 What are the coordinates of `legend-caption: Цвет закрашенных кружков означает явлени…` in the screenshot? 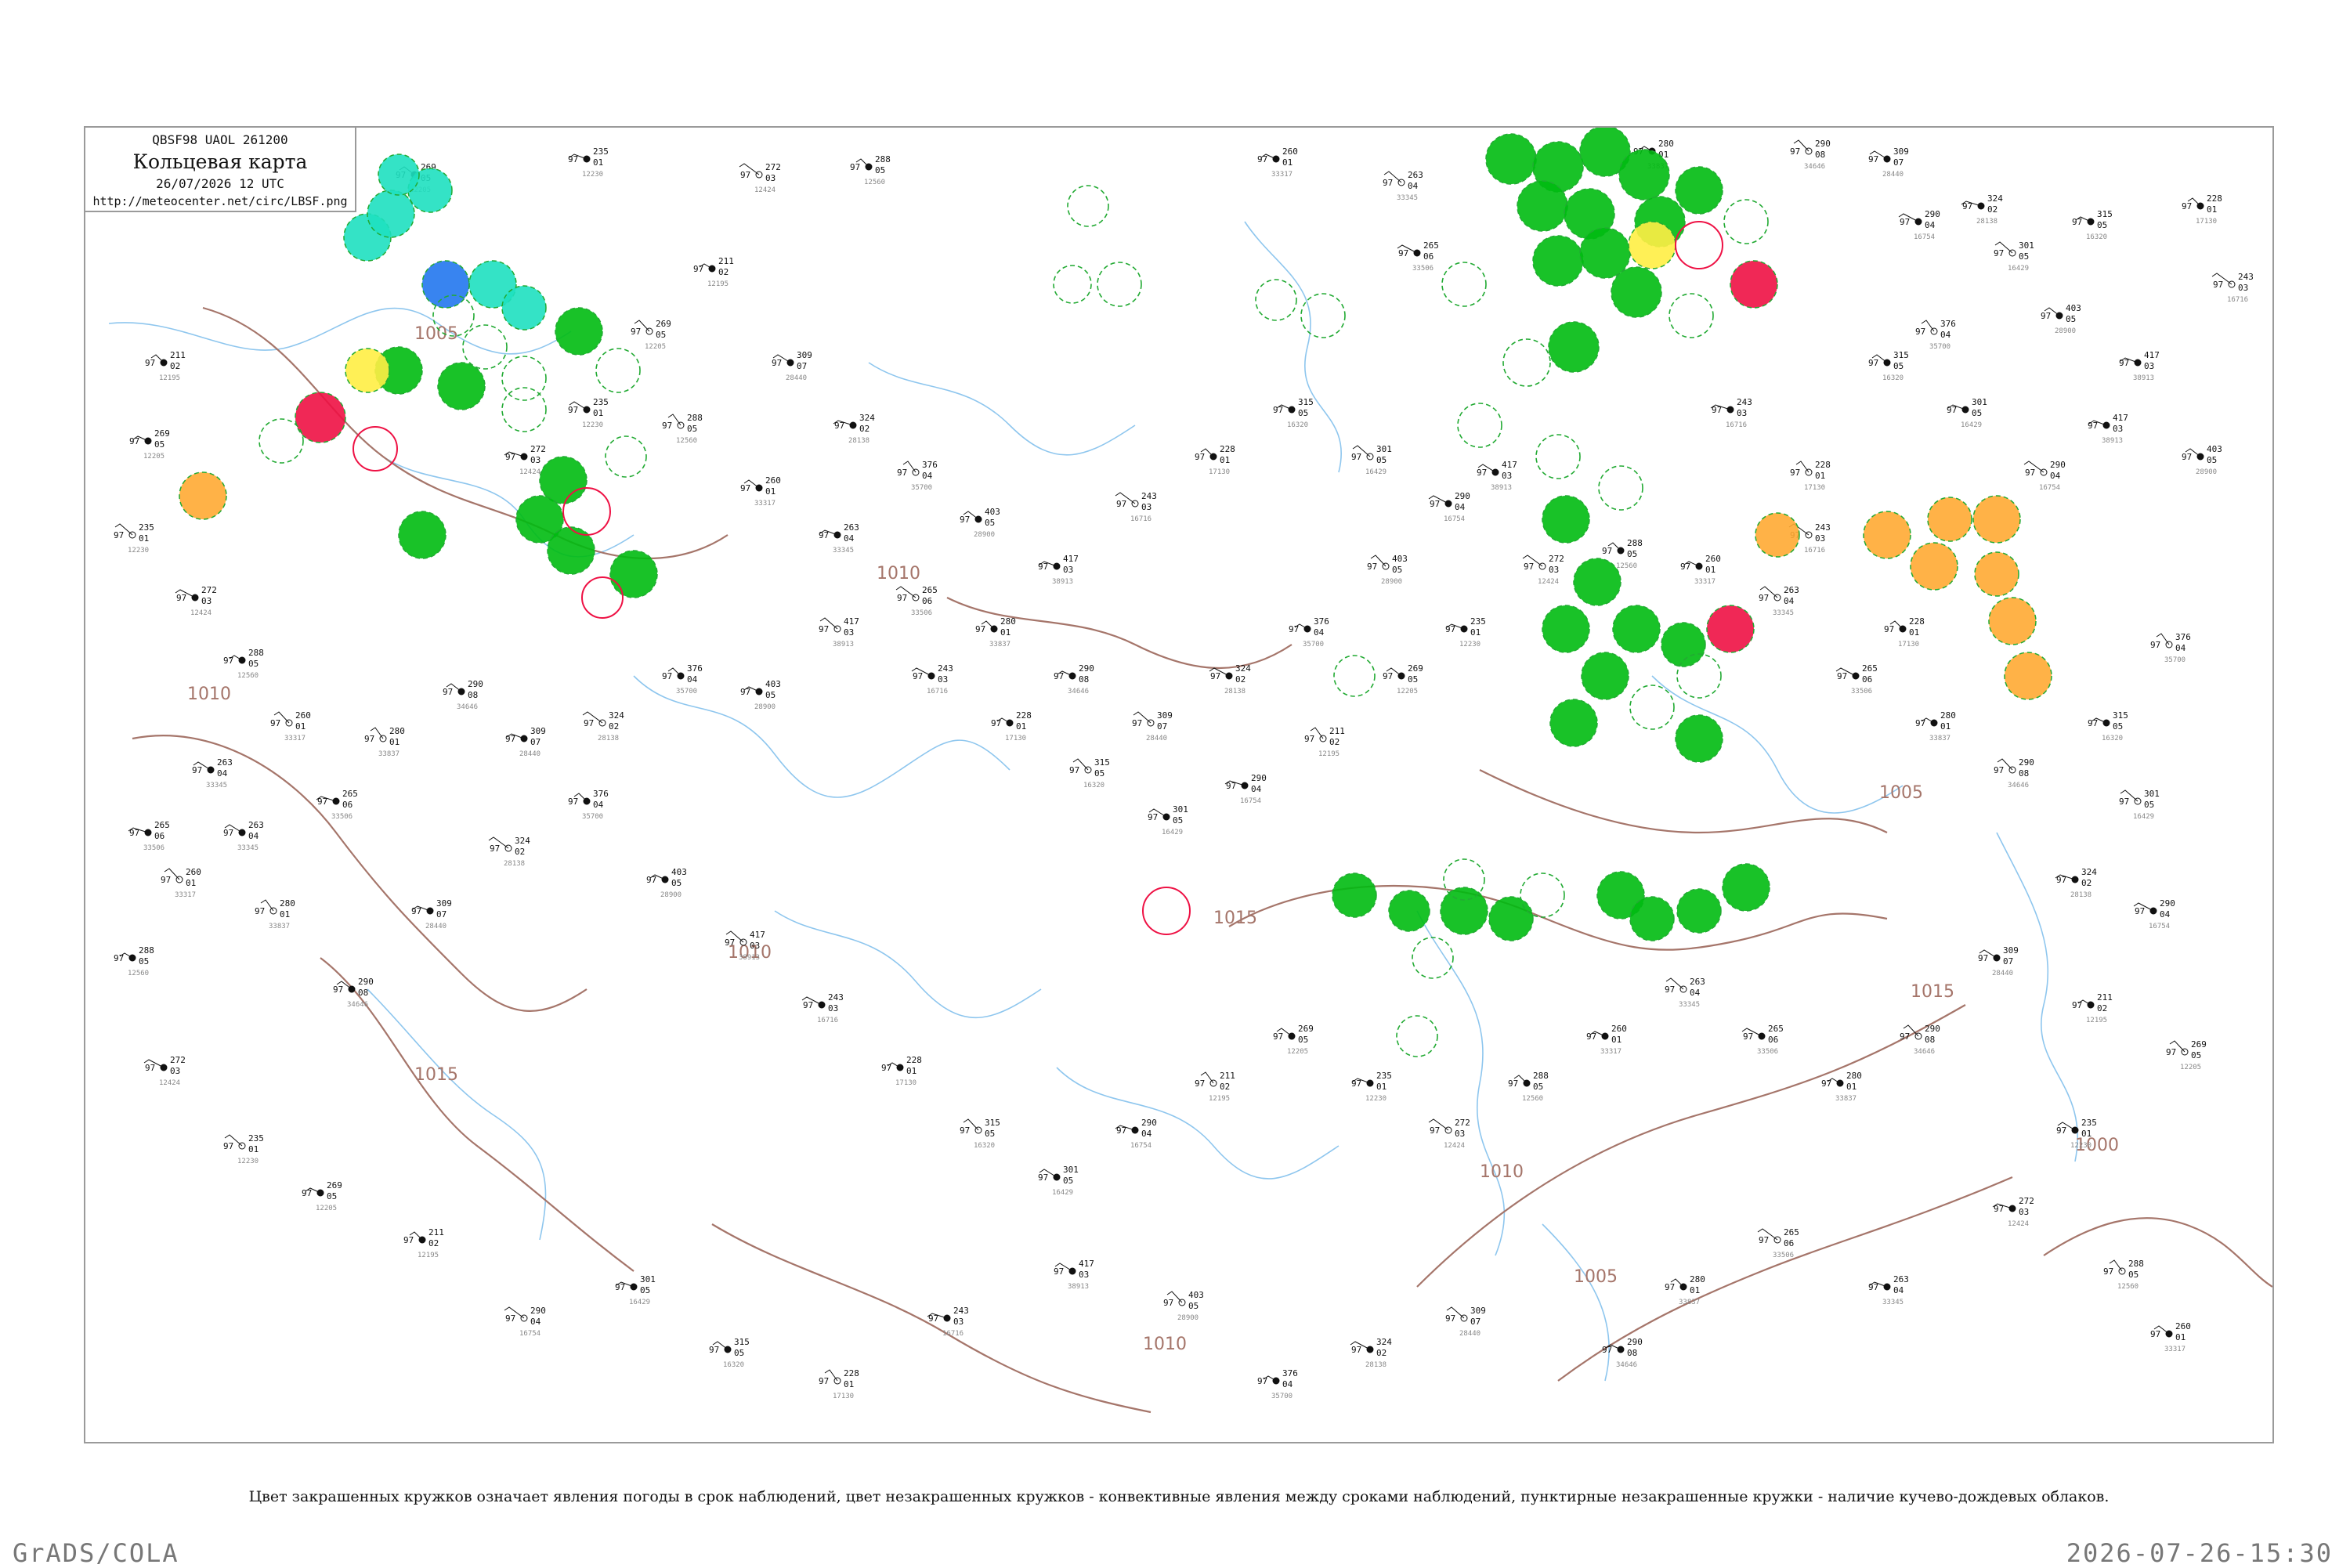 It's located at (1179, 1496).